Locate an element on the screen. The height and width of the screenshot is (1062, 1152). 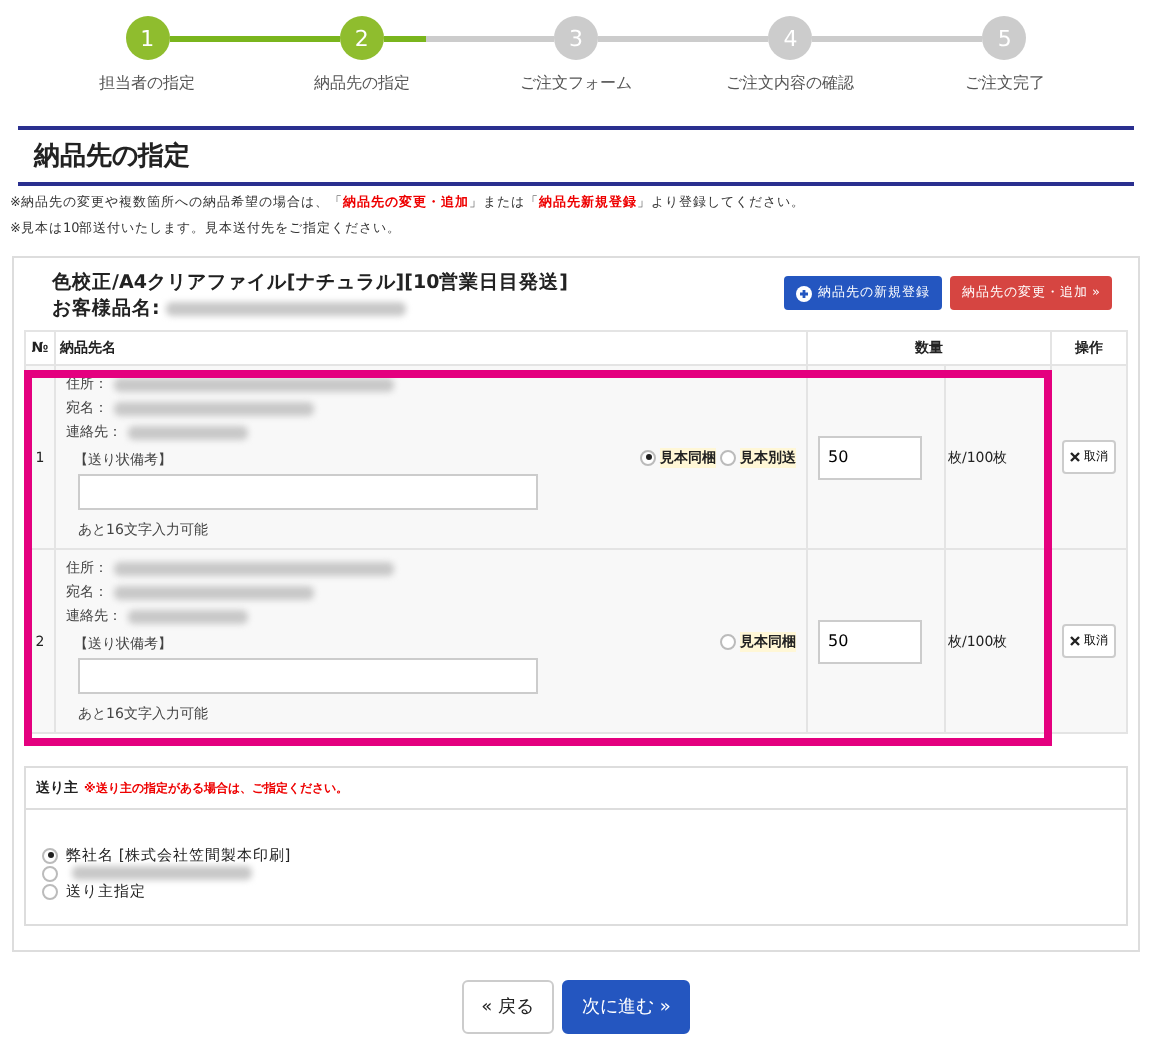
plus-circle-icon is located at coordinates (803, 293).